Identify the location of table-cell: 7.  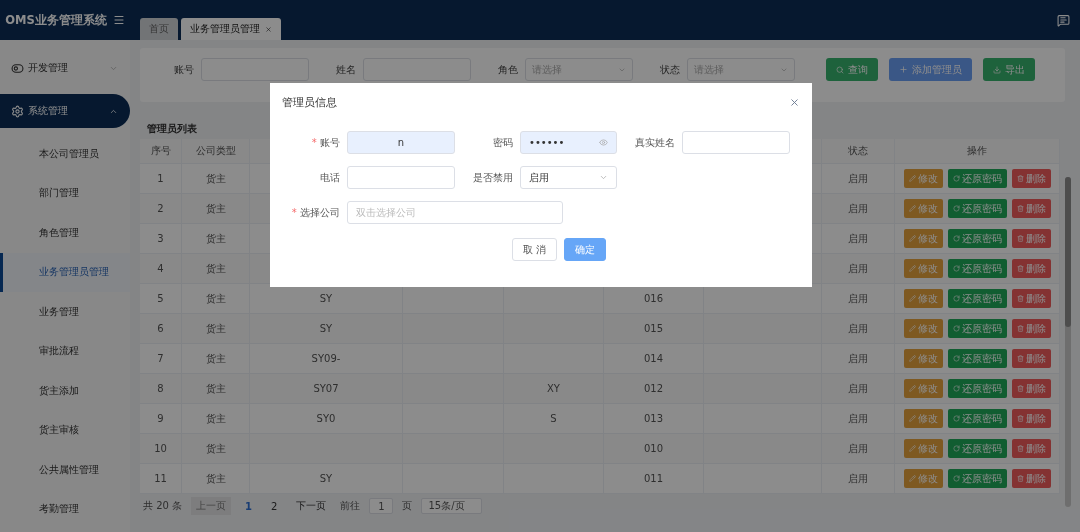
(160, 358).